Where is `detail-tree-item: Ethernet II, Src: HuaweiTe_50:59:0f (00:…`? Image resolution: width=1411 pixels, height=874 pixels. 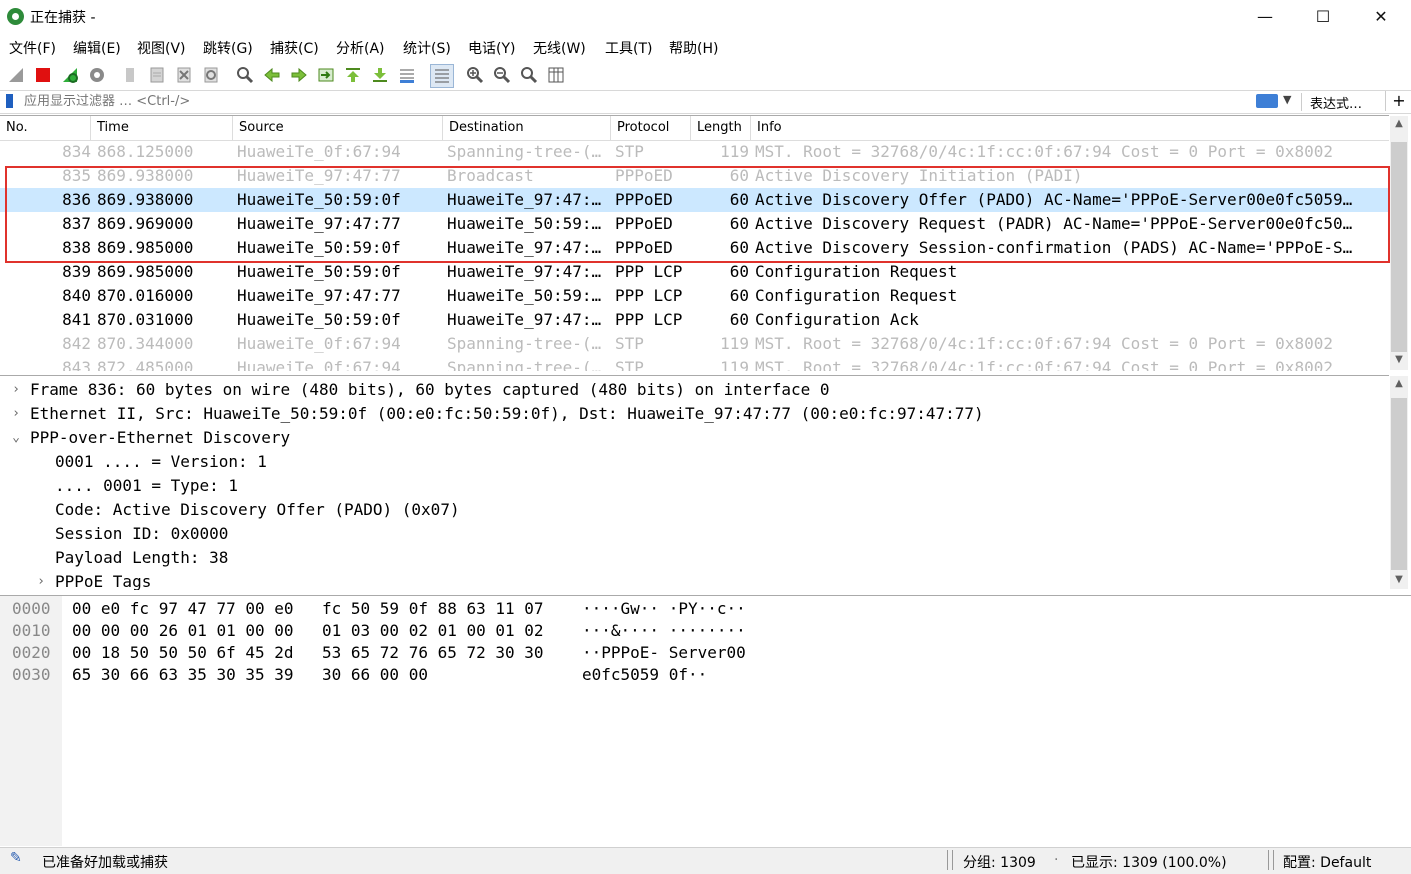
detail-tree-item: Ethernet II, Src: HuaweiTe_50:59:0f (00:… is located at coordinates (507, 414).